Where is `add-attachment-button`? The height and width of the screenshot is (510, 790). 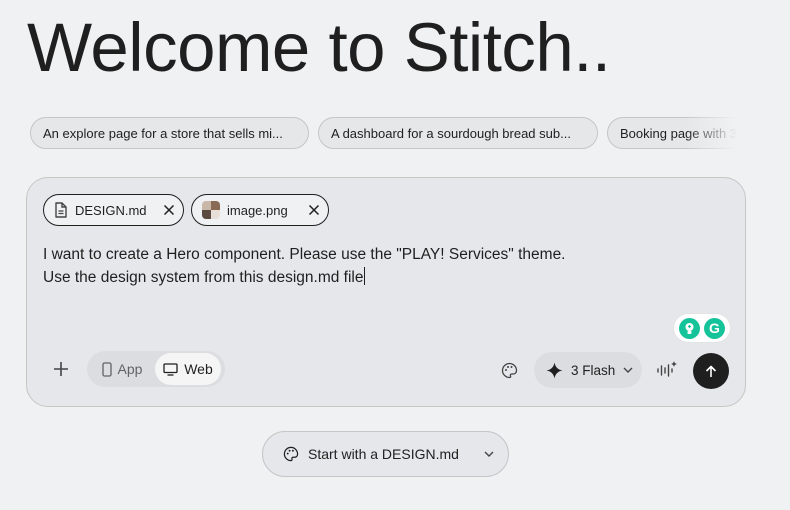 add-attachment-button is located at coordinates (61, 369).